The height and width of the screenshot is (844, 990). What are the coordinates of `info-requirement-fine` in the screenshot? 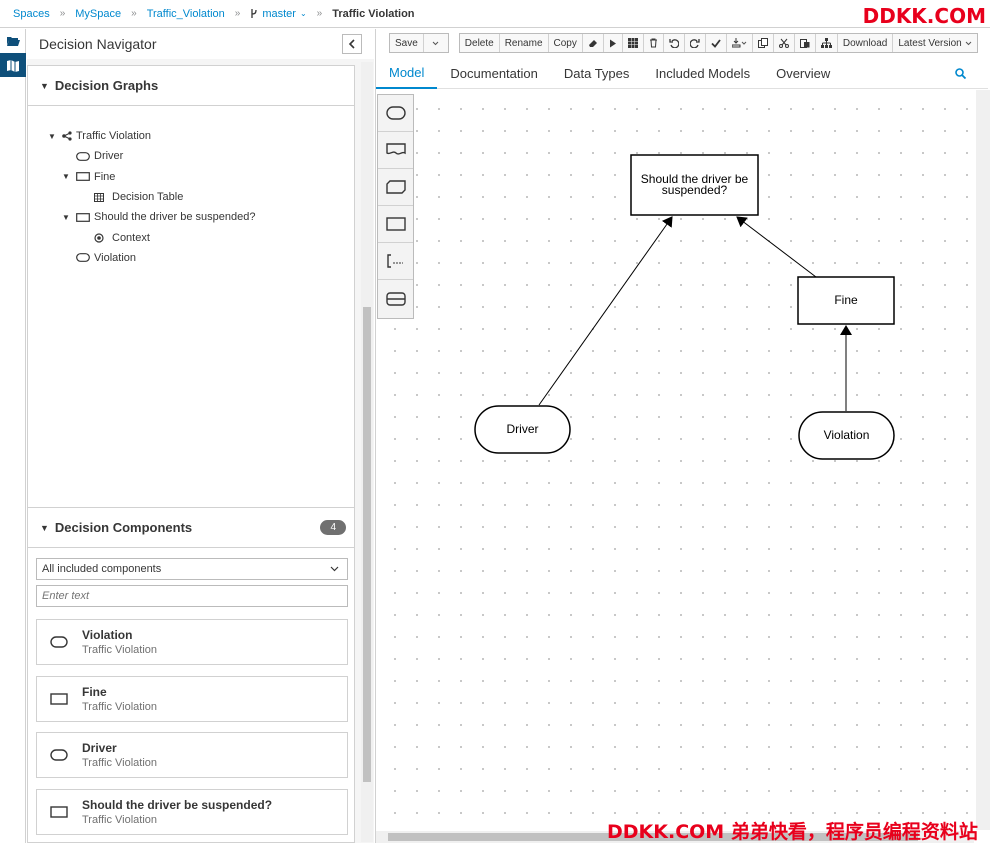 It's located at (776, 247).